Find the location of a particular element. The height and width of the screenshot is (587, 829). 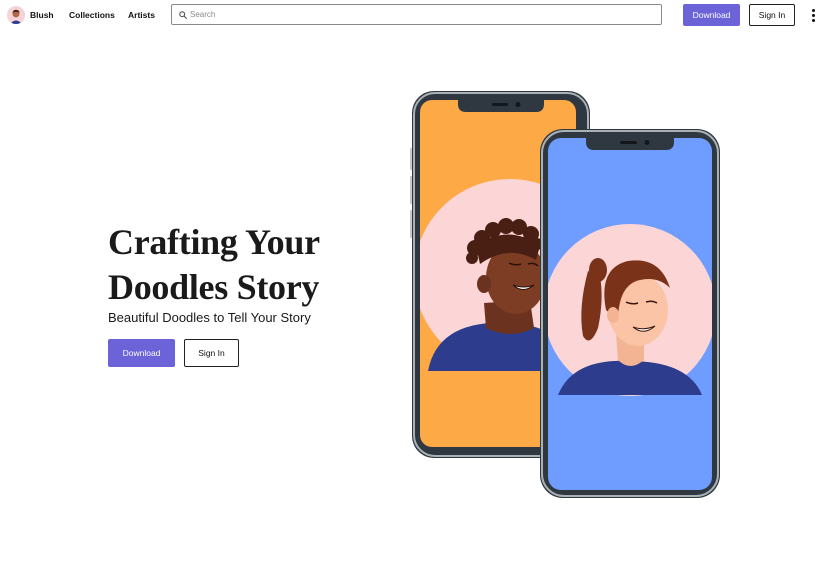

hero-subtitle: Beautiful Doodles to Tell Your Story is located at coordinates (209, 317).